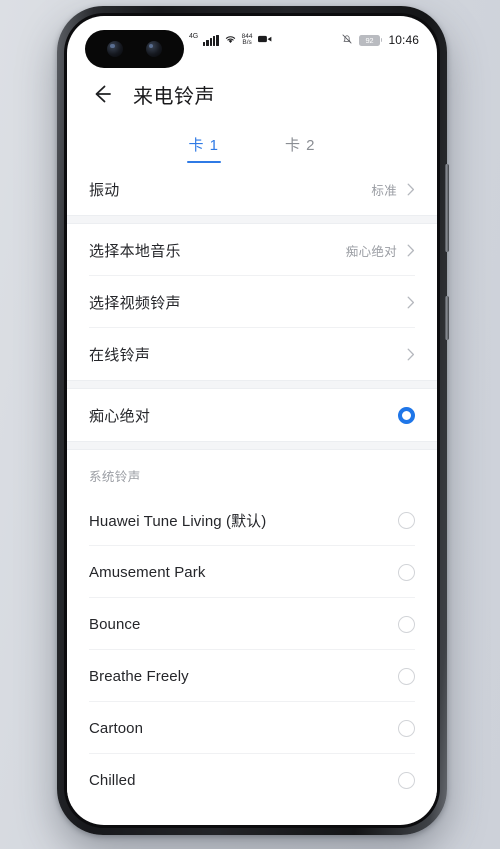 This screenshot has width=500, height=849. Describe the element at coordinates (120, 355) in the screenshot. I see `row-online-ringtone-label: 在线铃声` at that location.